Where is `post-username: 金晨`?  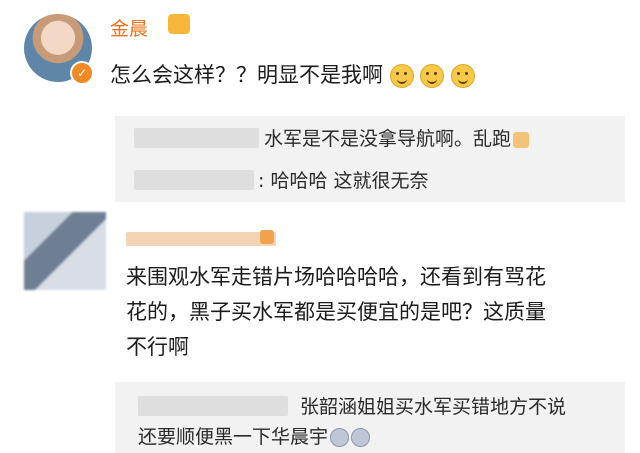 post-username: 金晨 is located at coordinates (129, 27).